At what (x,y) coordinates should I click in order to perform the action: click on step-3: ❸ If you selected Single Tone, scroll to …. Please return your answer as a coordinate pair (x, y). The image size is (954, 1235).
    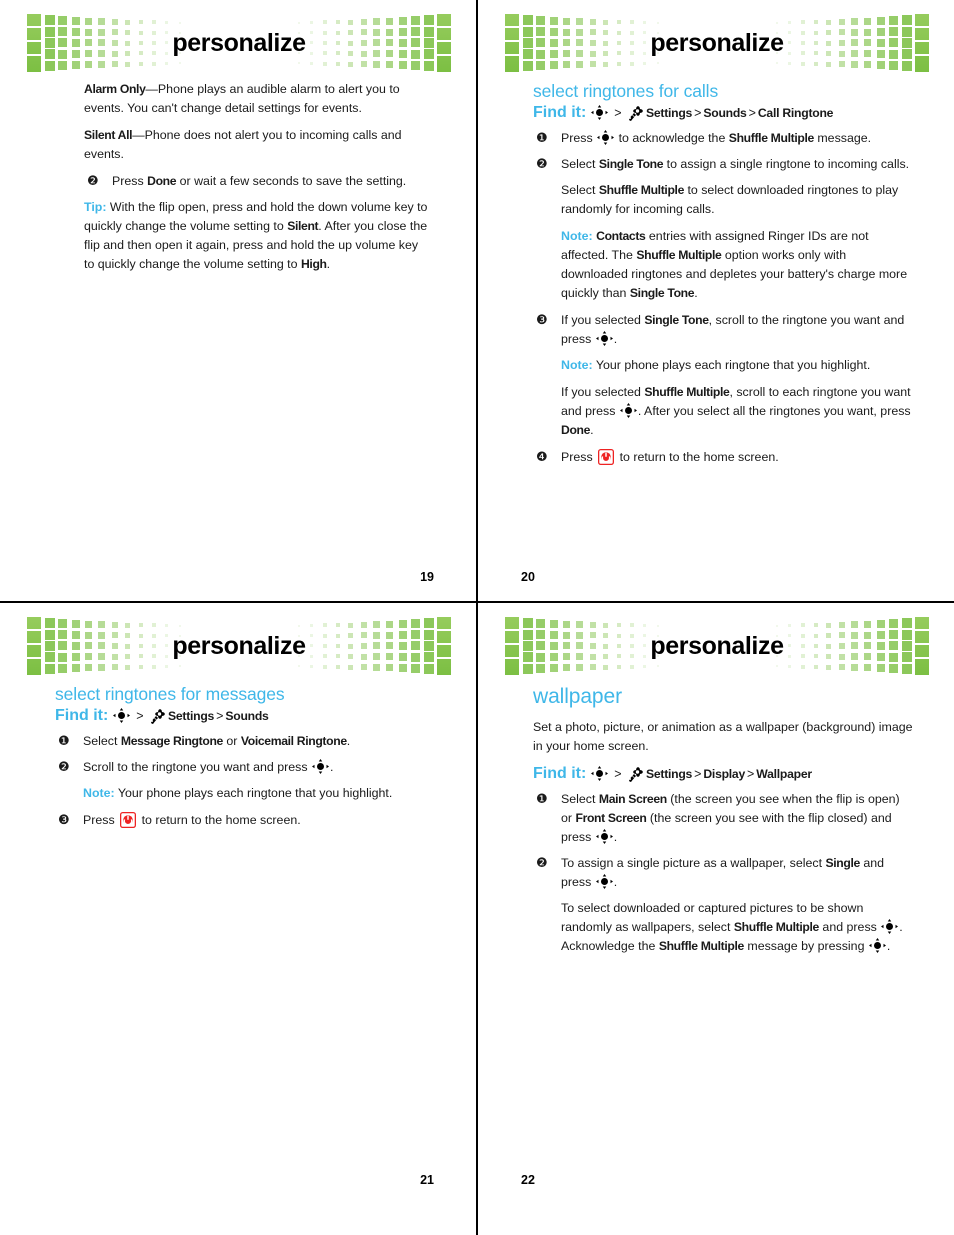
    Looking at the image, I should click on (723, 330).